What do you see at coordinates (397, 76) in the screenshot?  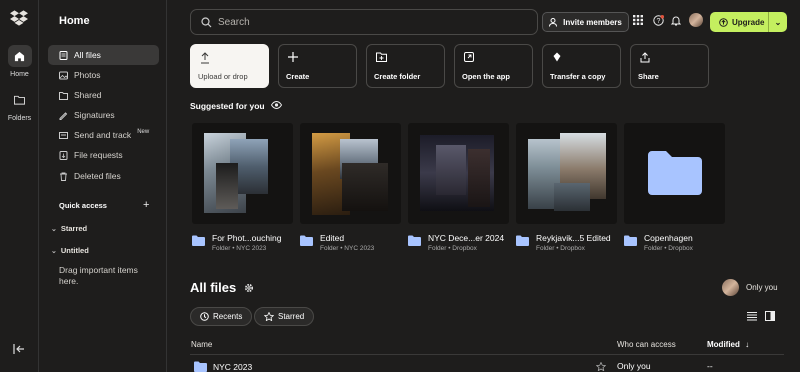 I see `tile-label: Create folder` at bounding box center [397, 76].